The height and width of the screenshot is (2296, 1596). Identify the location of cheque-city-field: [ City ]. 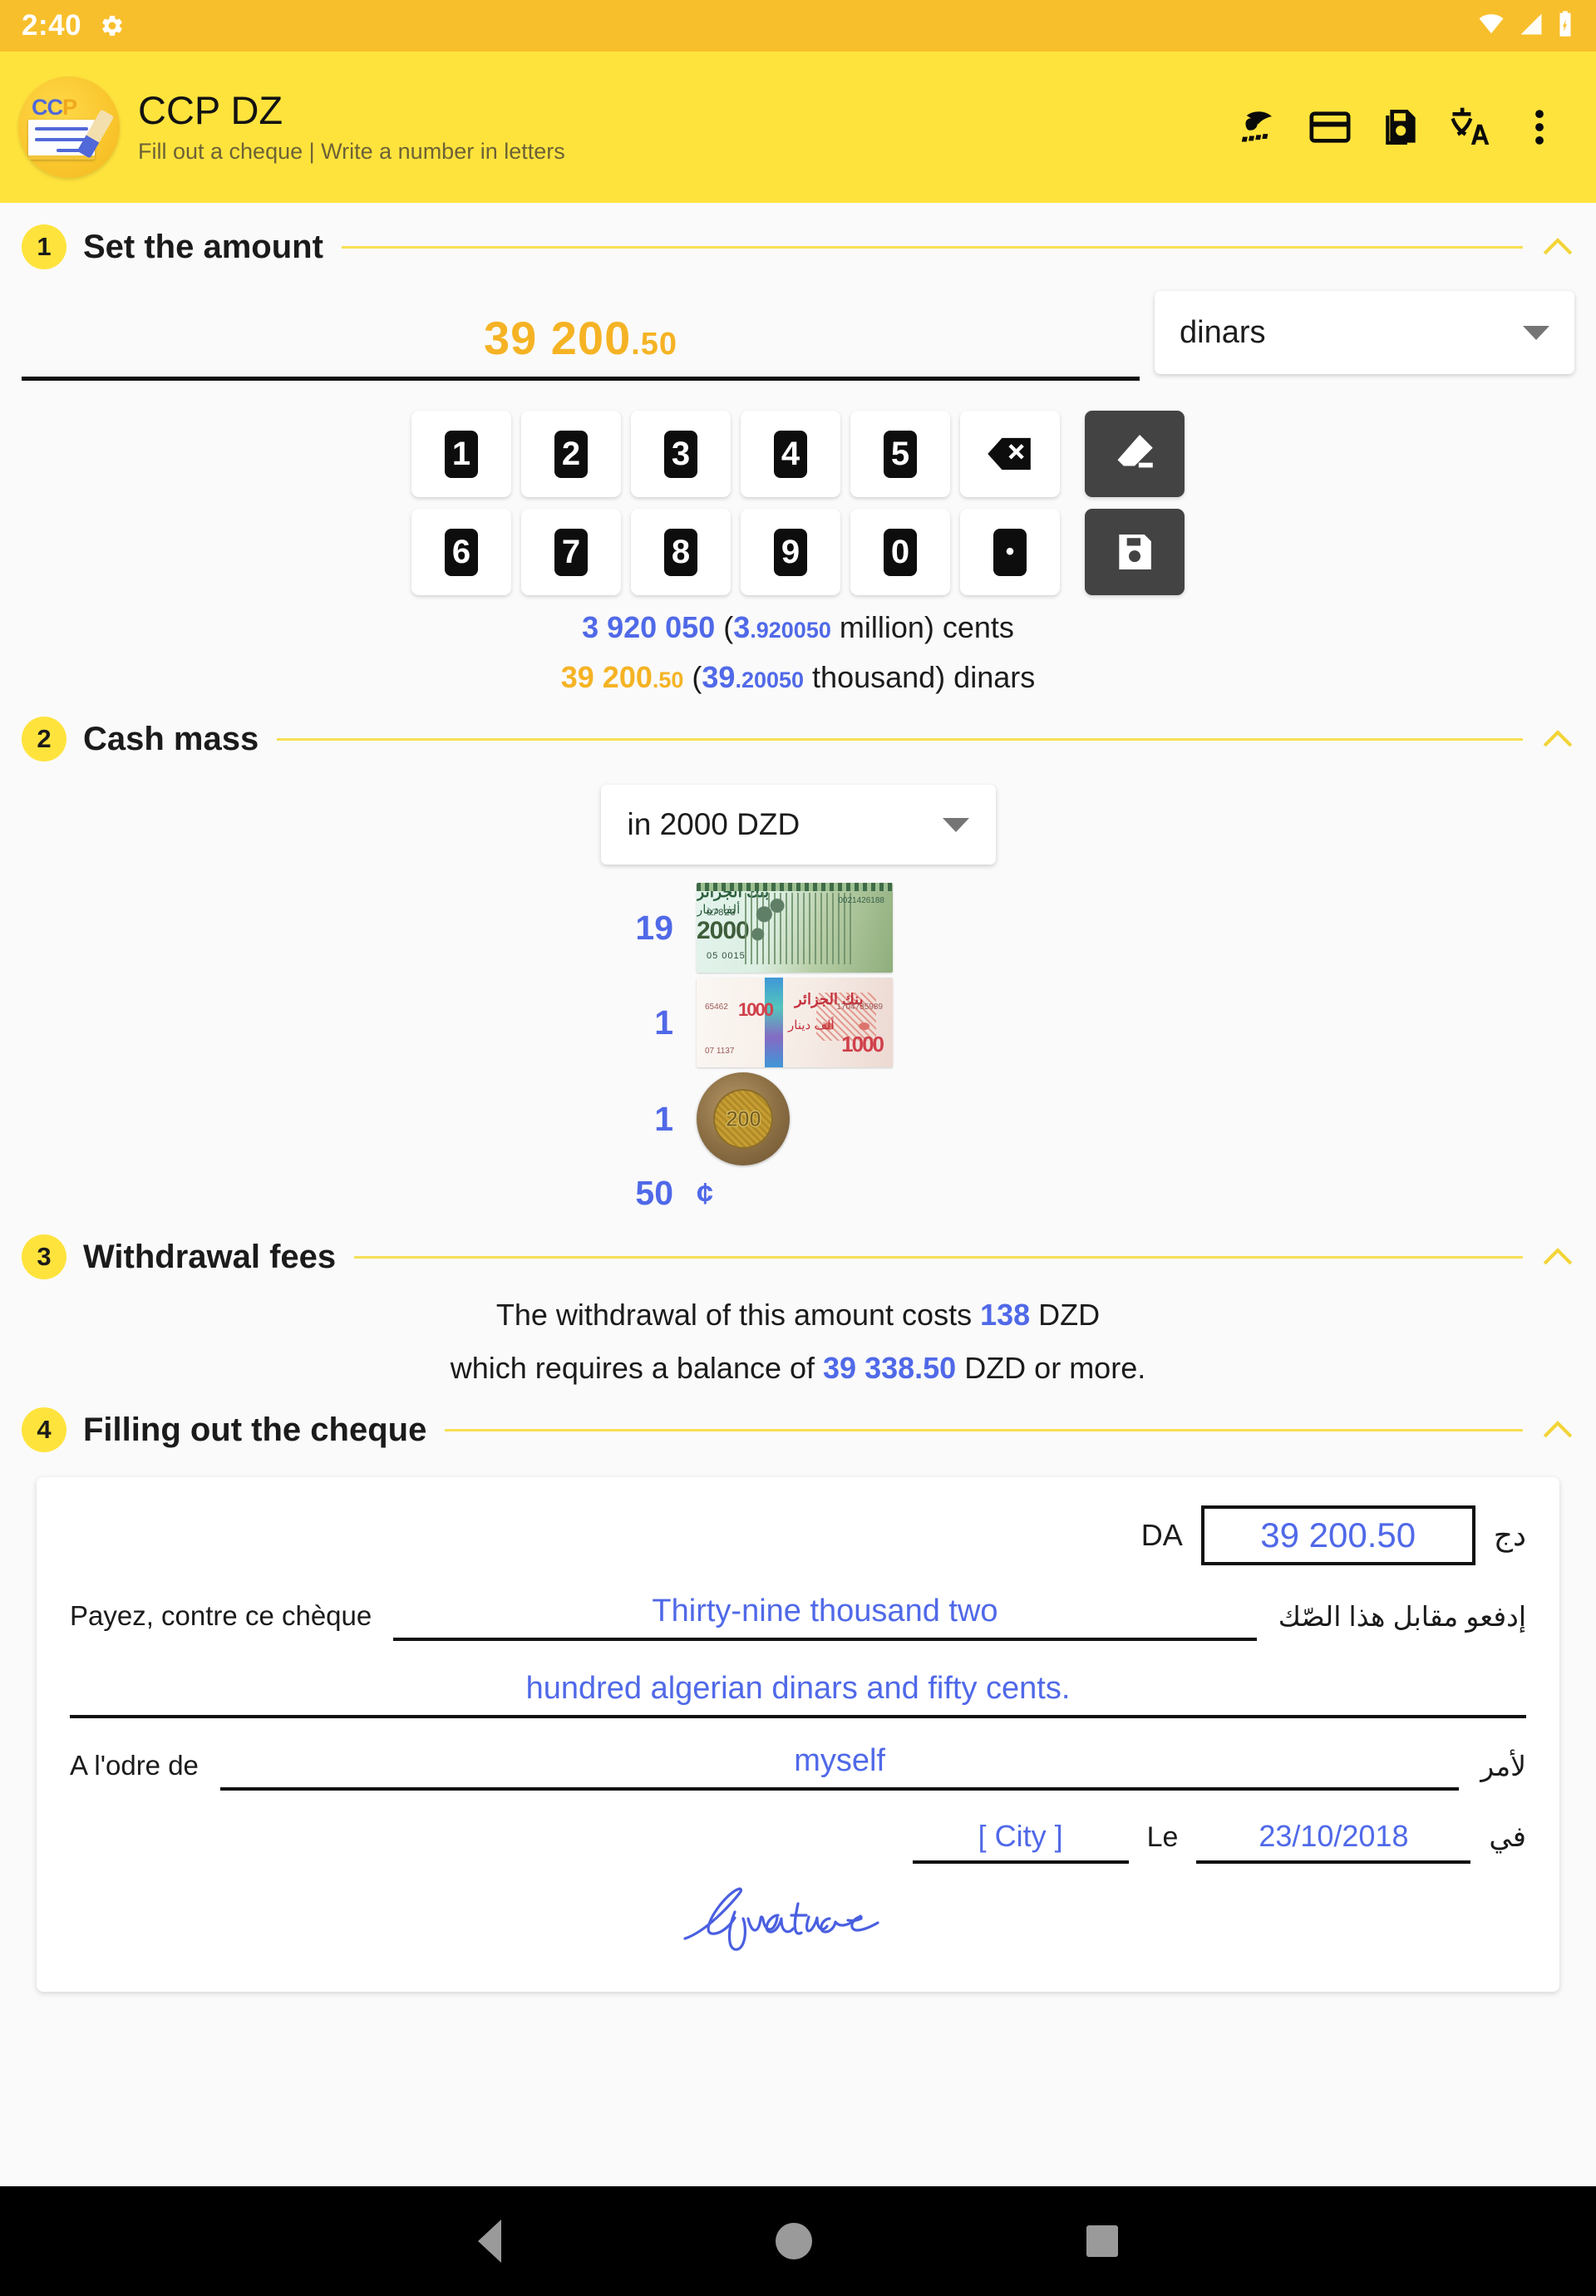
(1021, 1841).